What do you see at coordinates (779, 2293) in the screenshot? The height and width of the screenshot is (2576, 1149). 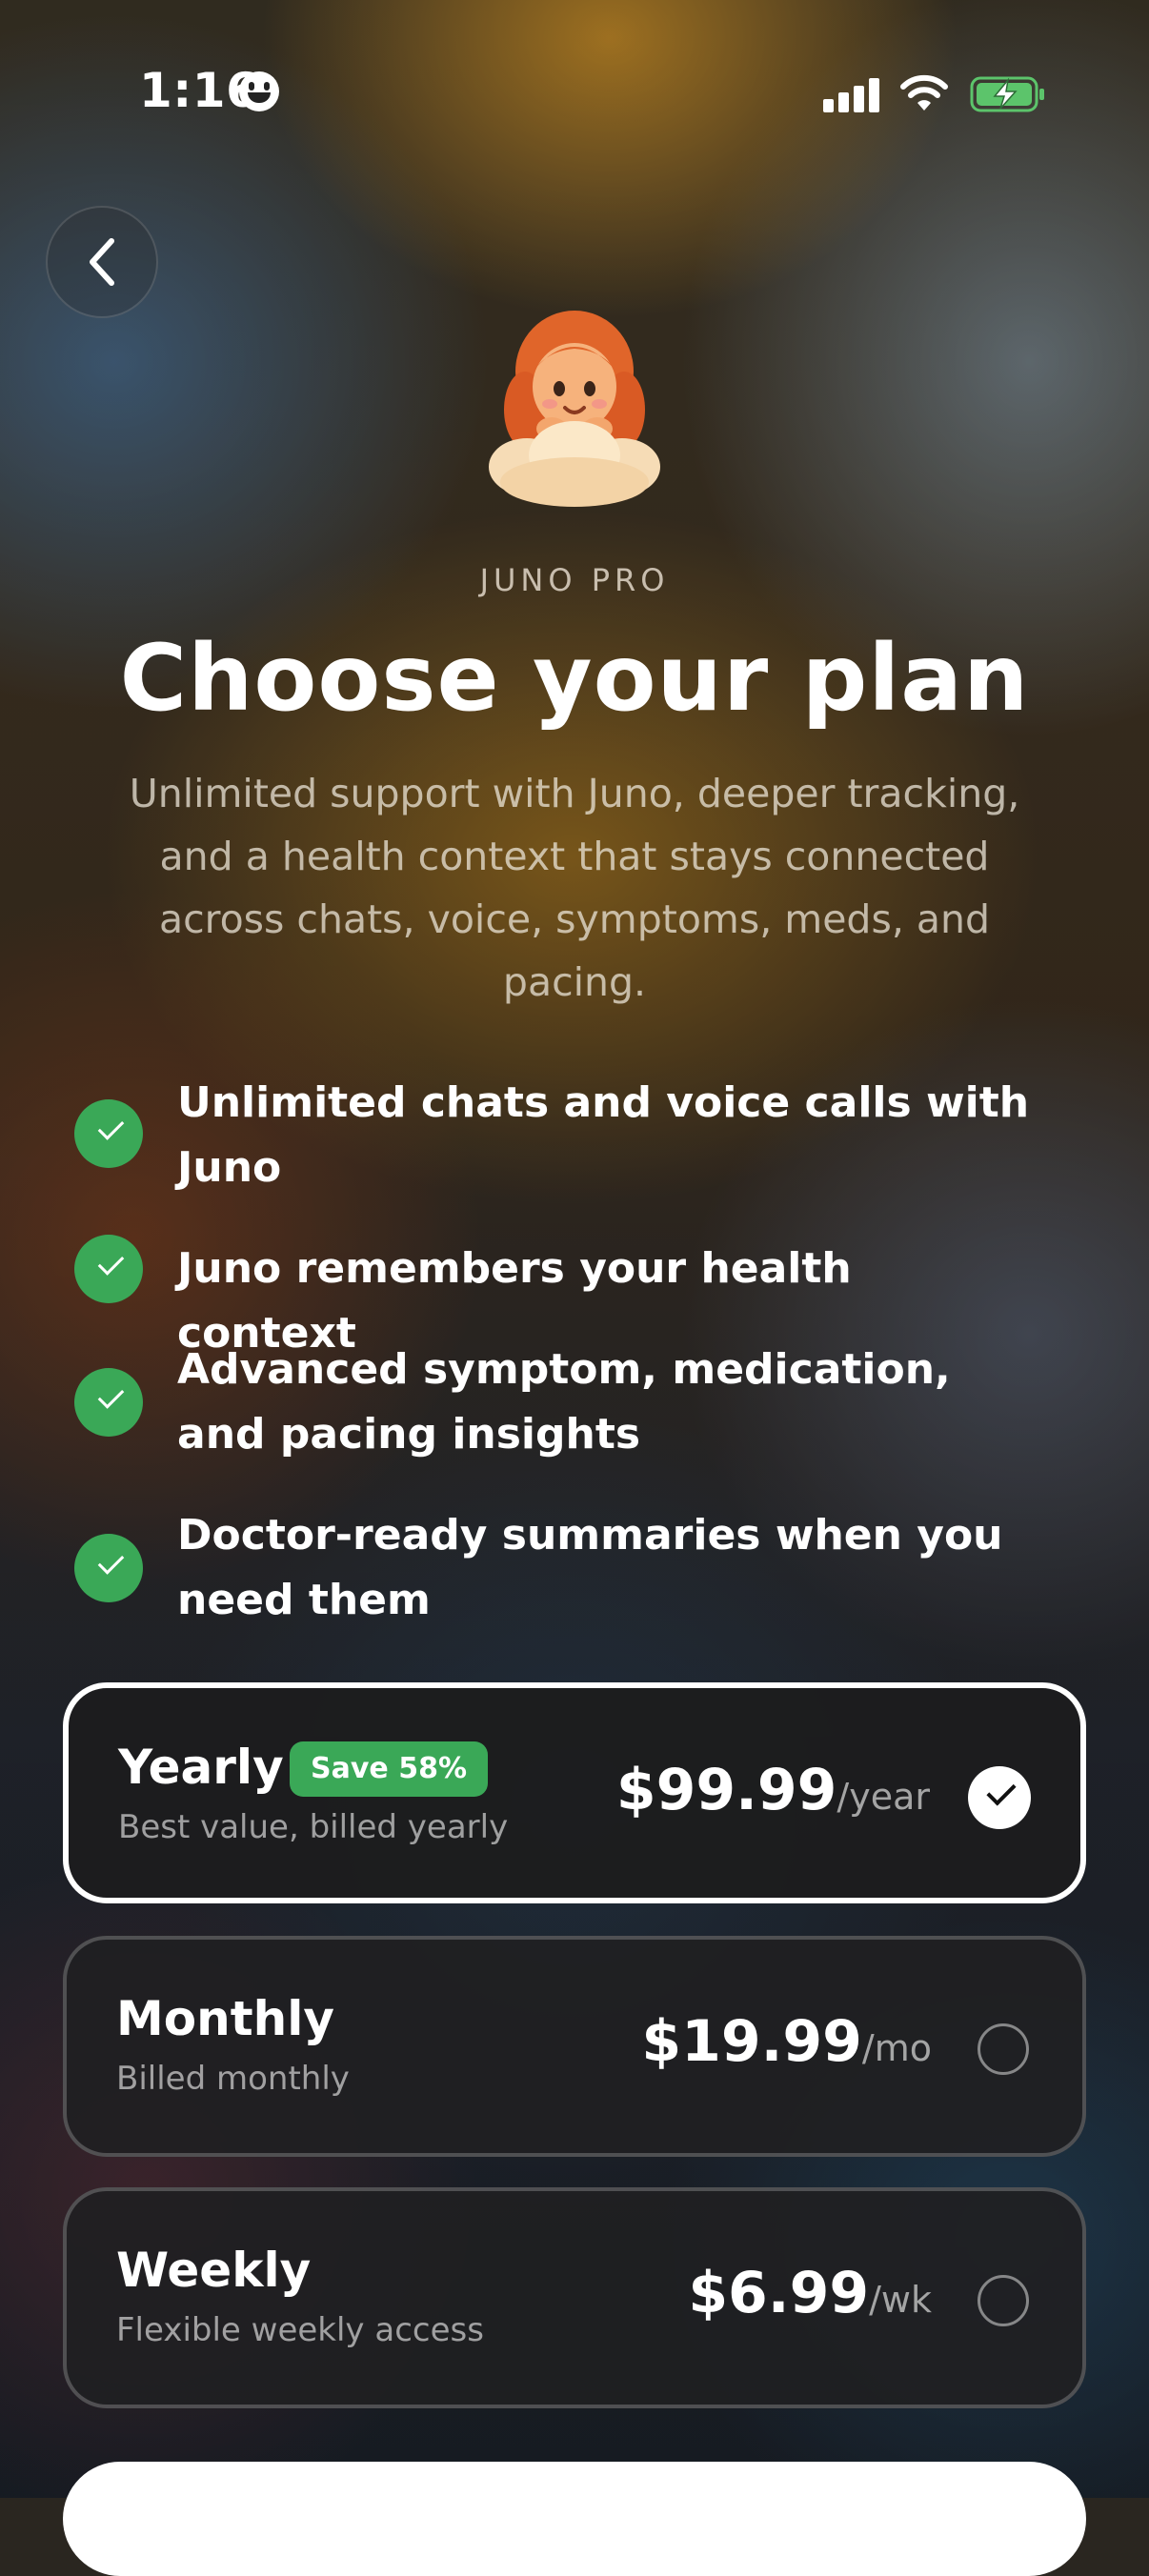 I see `price-amount: $6.99` at bounding box center [779, 2293].